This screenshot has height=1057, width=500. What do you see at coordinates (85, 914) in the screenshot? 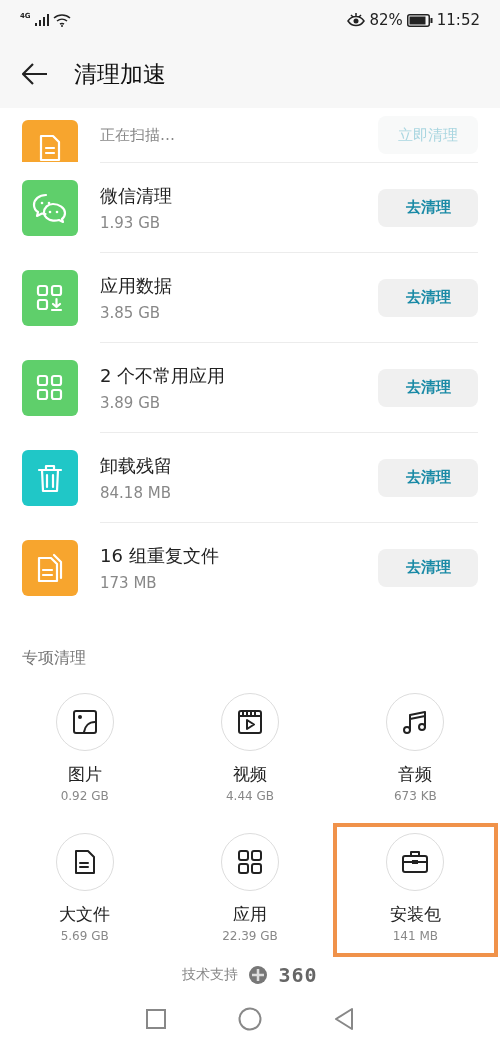
I see `category-label: 大文件` at bounding box center [85, 914].